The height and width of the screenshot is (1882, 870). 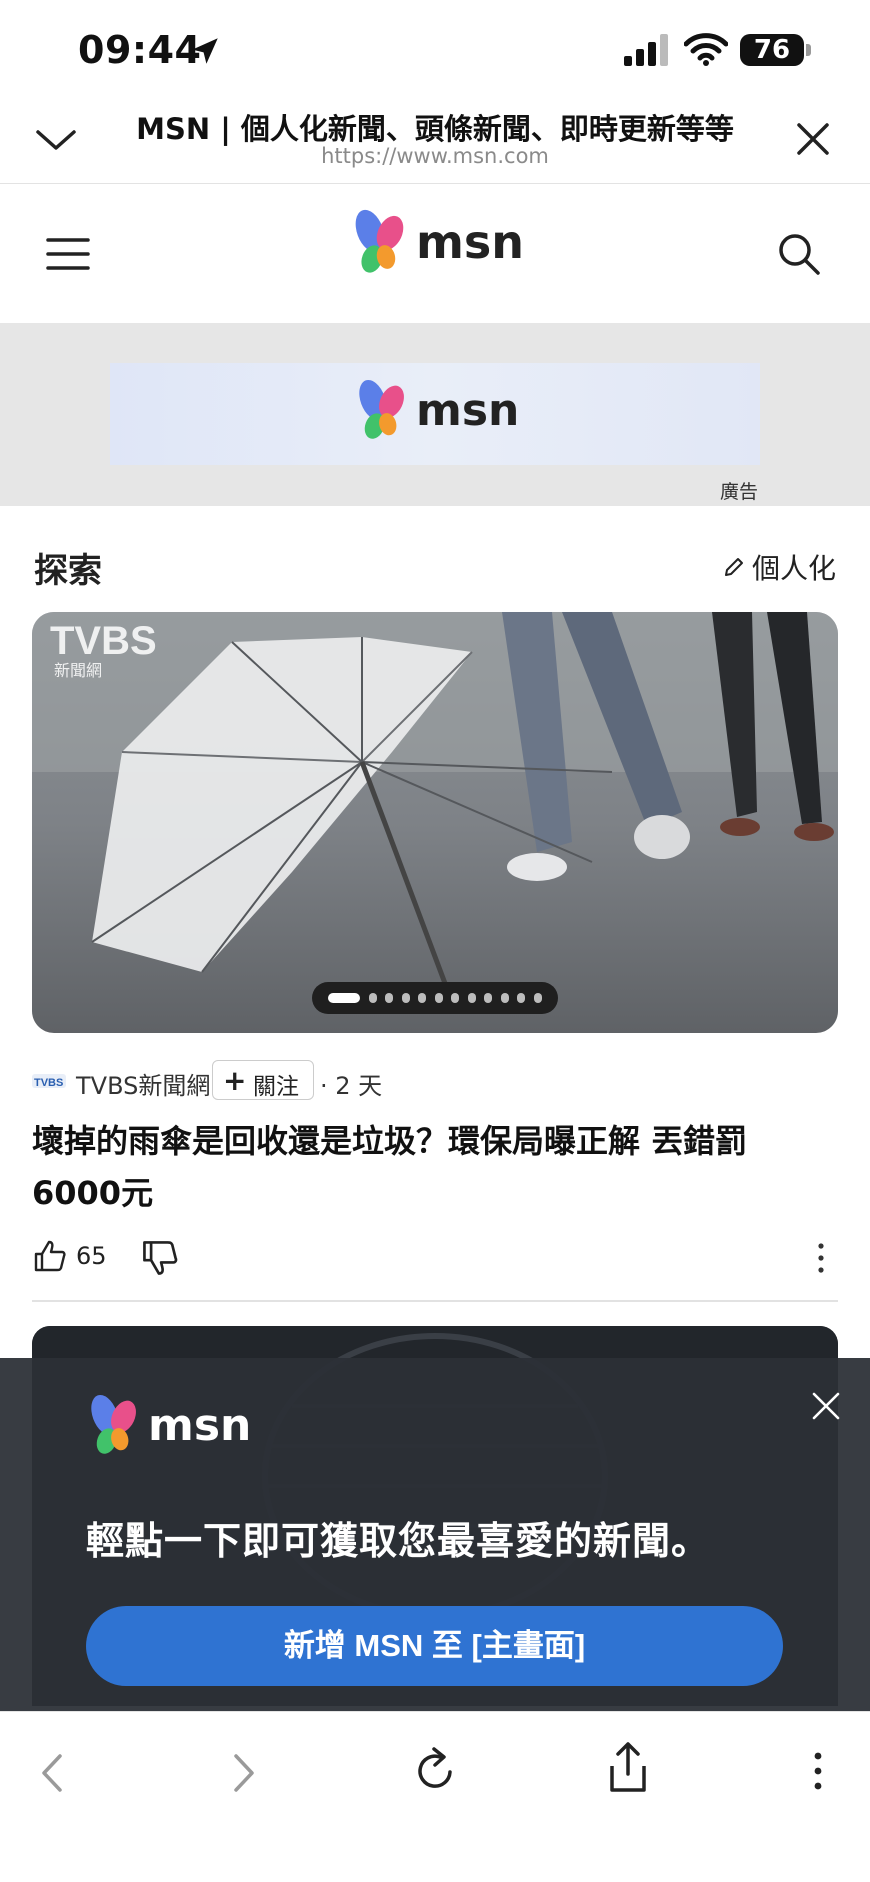 I want to click on pencil-icon, so click(x=734, y=567).